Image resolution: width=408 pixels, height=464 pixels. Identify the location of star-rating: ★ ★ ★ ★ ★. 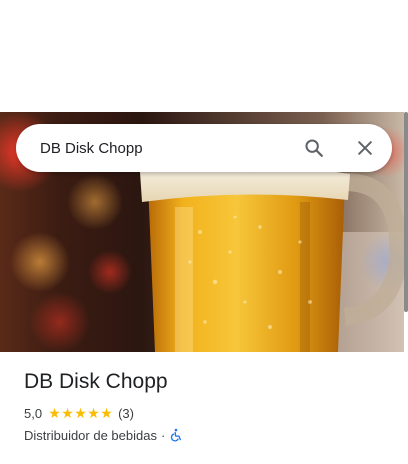
(80, 413).